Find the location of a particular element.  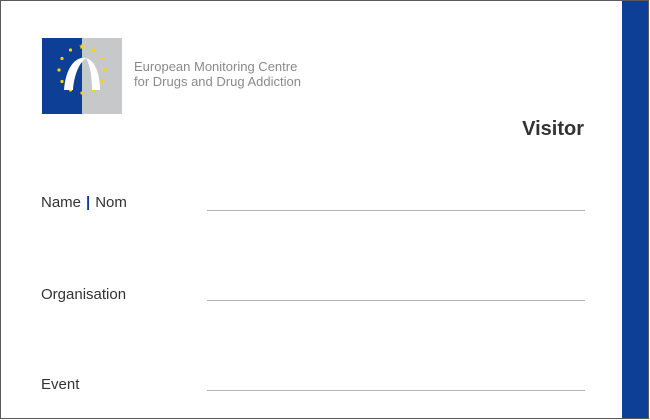

organisation-field-line is located at coordinates (396, 300).